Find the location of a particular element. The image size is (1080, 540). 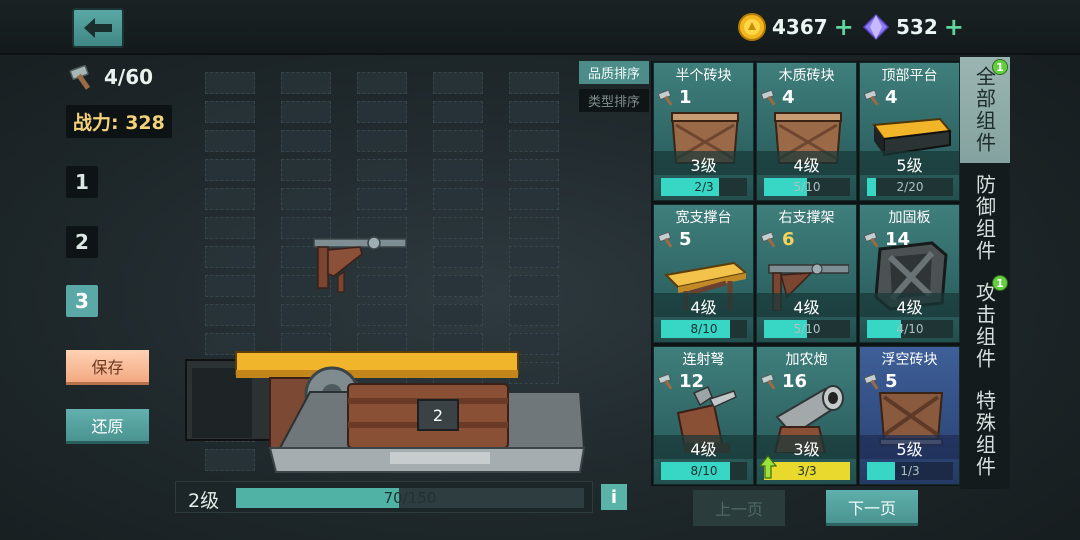

component-card: 木质砖块 4 4级 5/10 is located at coordinates (806, 131).